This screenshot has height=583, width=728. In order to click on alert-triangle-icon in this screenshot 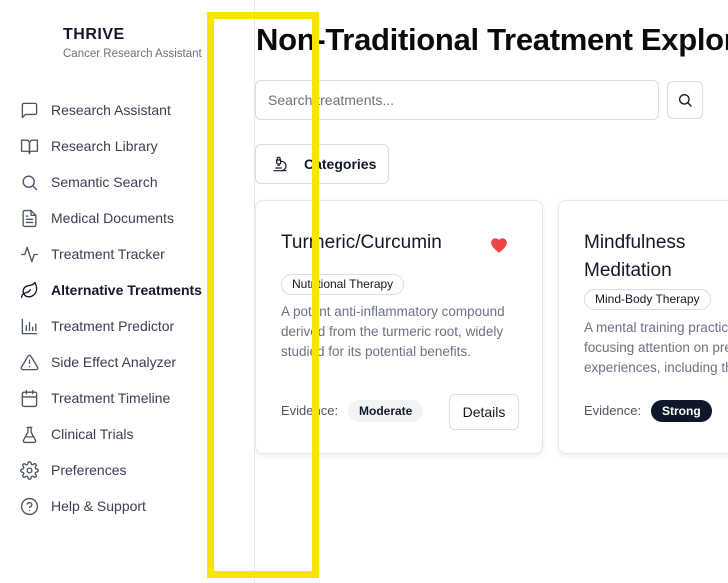, I will do `click(29, 362)`.